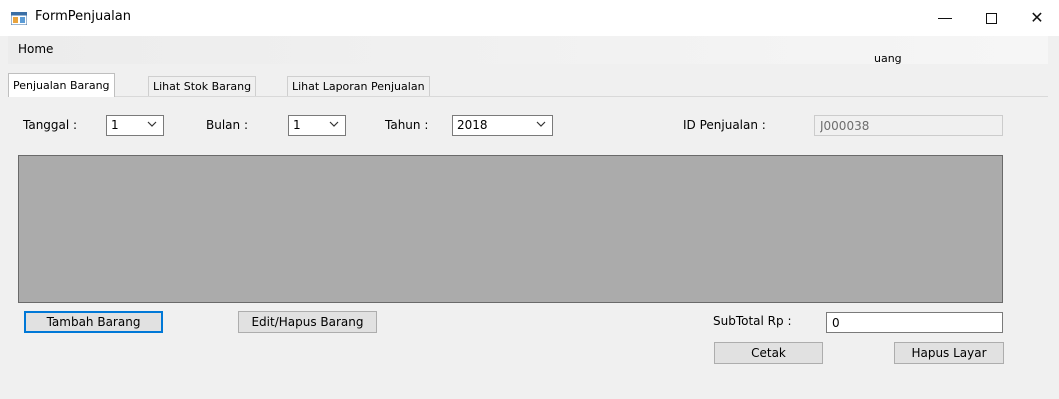  I want to click on title-bar: FormPenjualan ✕, so click(529, 18).